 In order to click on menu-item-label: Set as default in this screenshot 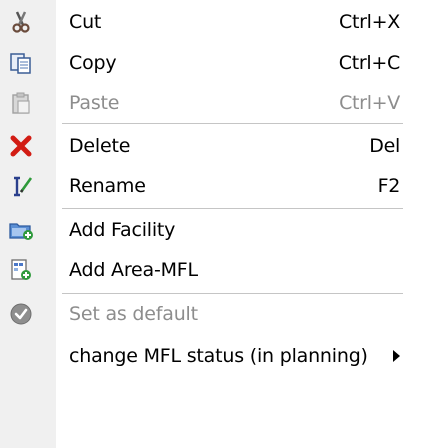, I will do `click(133, 314)`.